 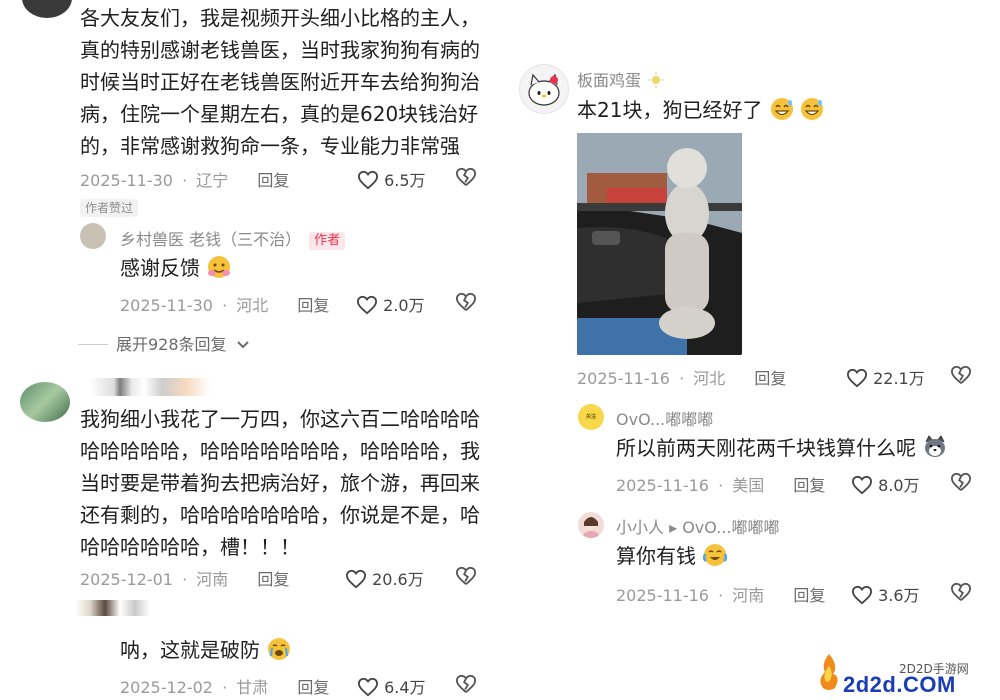 I want to click on reply-author-name: 乡村兽医 老钱（三不治）, so click(x=211, y=239).